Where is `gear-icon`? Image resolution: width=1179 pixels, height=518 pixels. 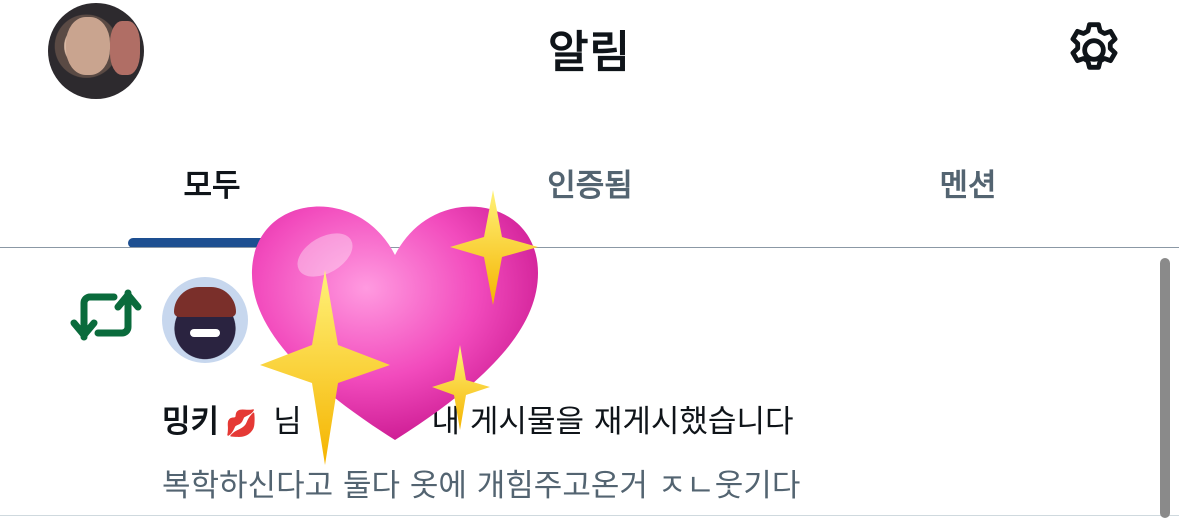
gear-icon is located at coordinates (1094, 50).